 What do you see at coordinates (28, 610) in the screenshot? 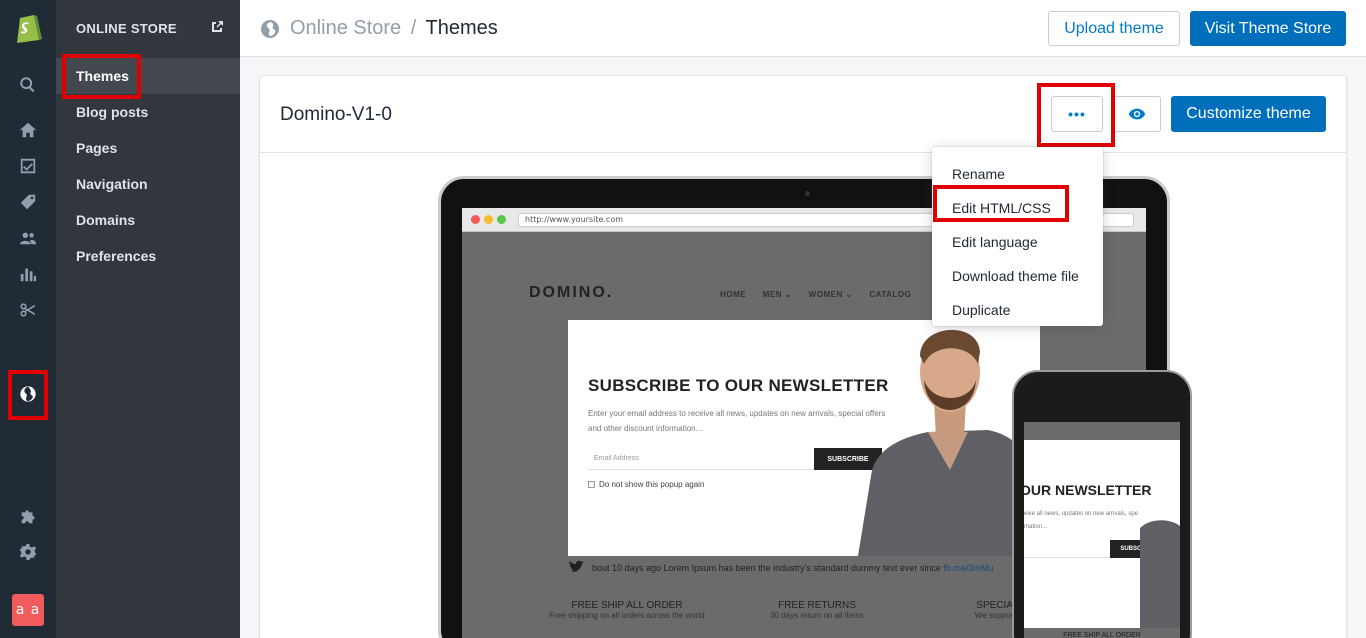
I see `user-avatar: a a` at bounding box center [28, 610].